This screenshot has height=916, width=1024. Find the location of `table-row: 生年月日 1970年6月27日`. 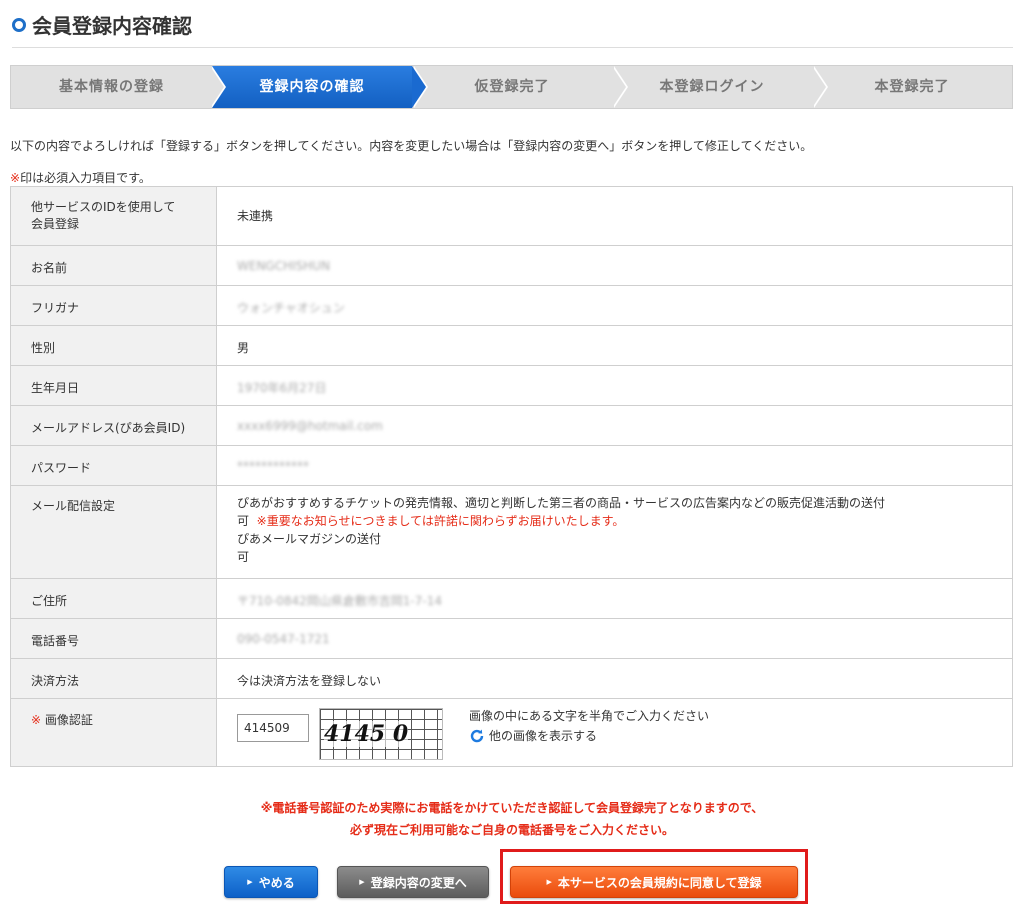

table-row: 生年月日 1970年6月27日 is located at coordinates (511, 385).